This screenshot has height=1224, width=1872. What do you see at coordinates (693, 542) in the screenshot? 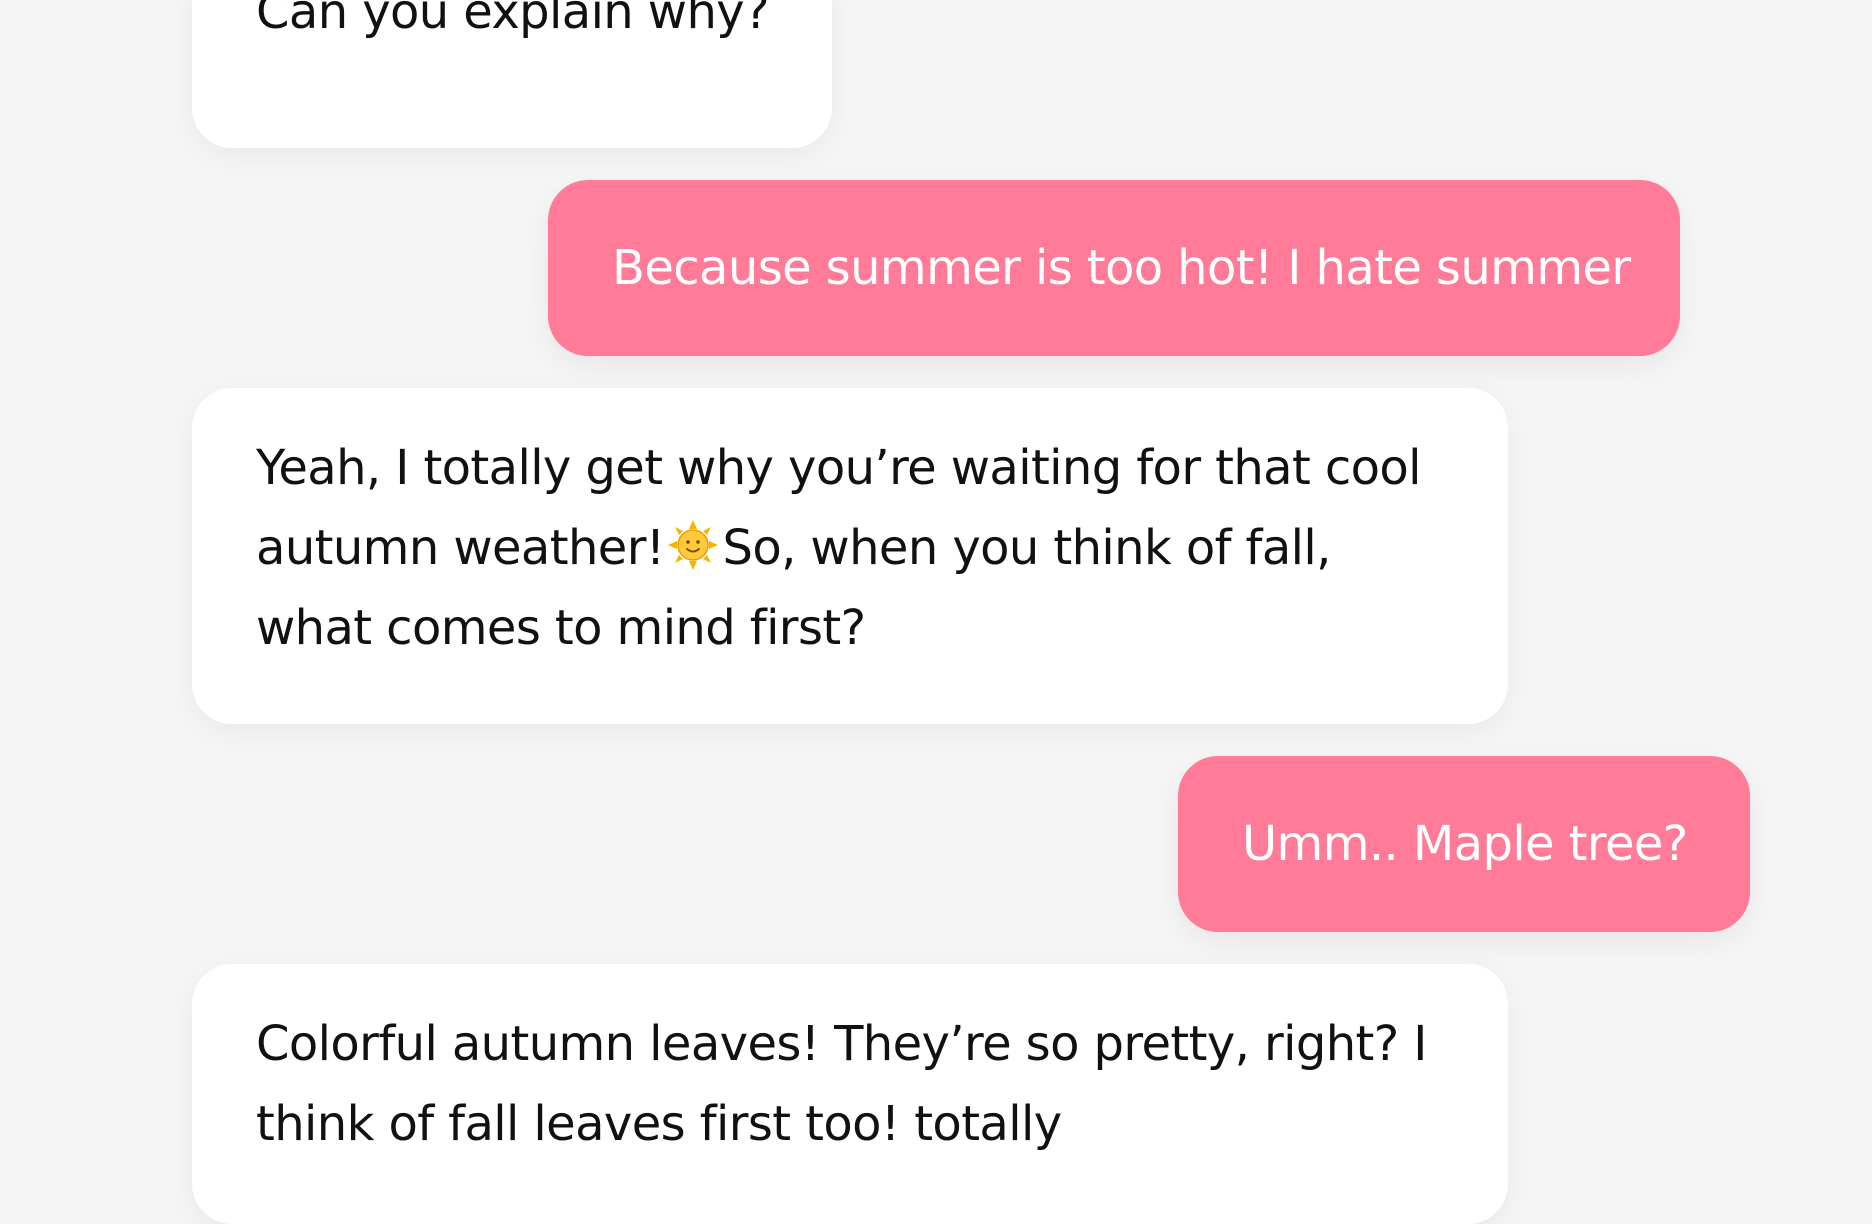
I see `sun-with-face-icon` at bounding box center [693, 542].